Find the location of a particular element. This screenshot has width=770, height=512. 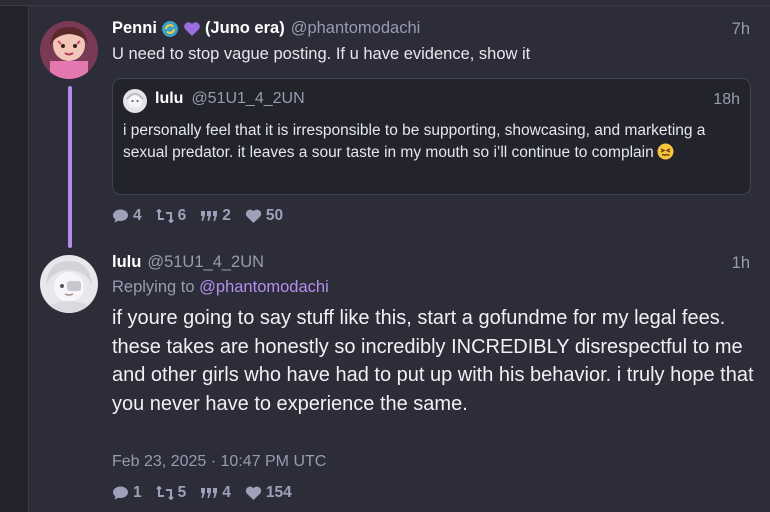

repost-count: 6 is located at coordinates (182, 215).